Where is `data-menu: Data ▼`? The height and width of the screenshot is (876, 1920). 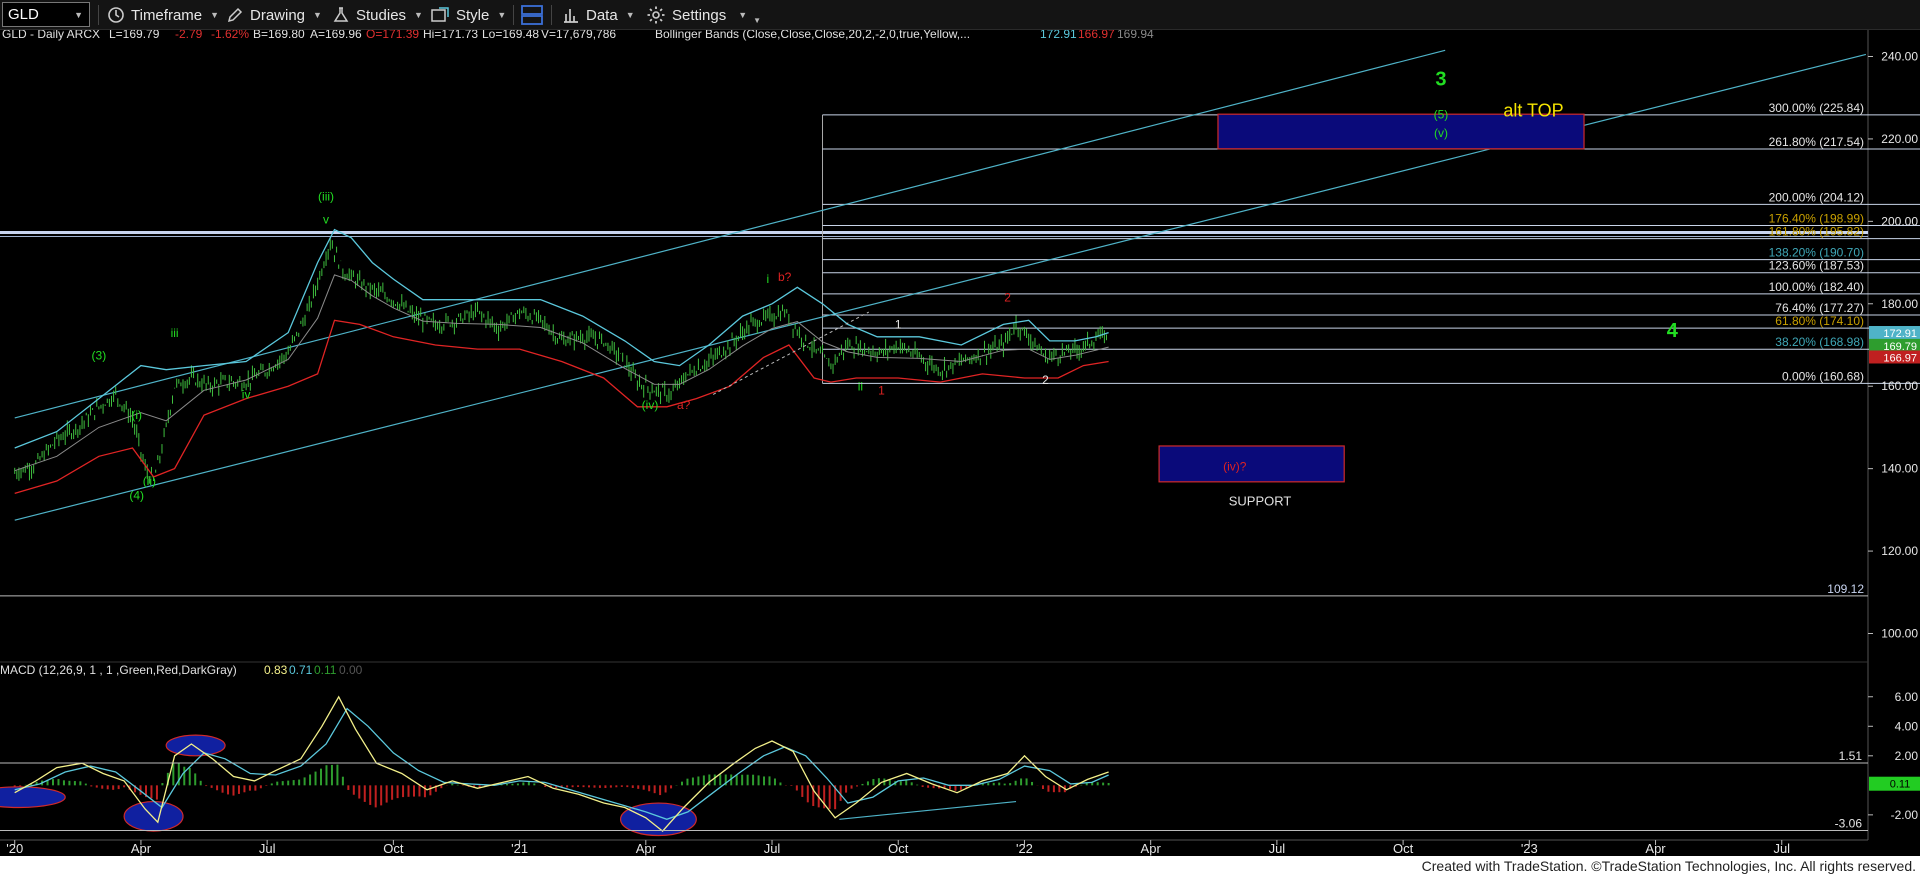
data-menu: Data ▼ is located at coordinates (598, 15).